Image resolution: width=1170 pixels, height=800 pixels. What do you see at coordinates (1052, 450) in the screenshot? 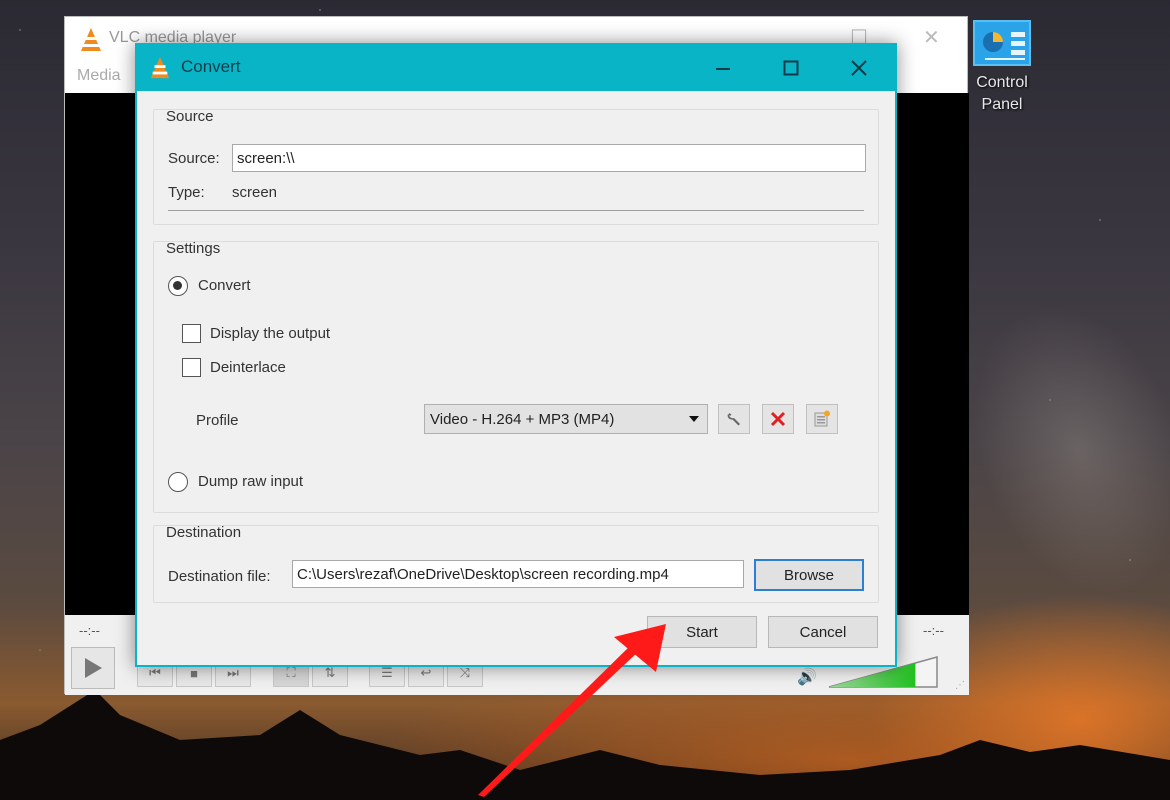
I see `wallpaper-milky-way` at bounding box center [1052, 450].